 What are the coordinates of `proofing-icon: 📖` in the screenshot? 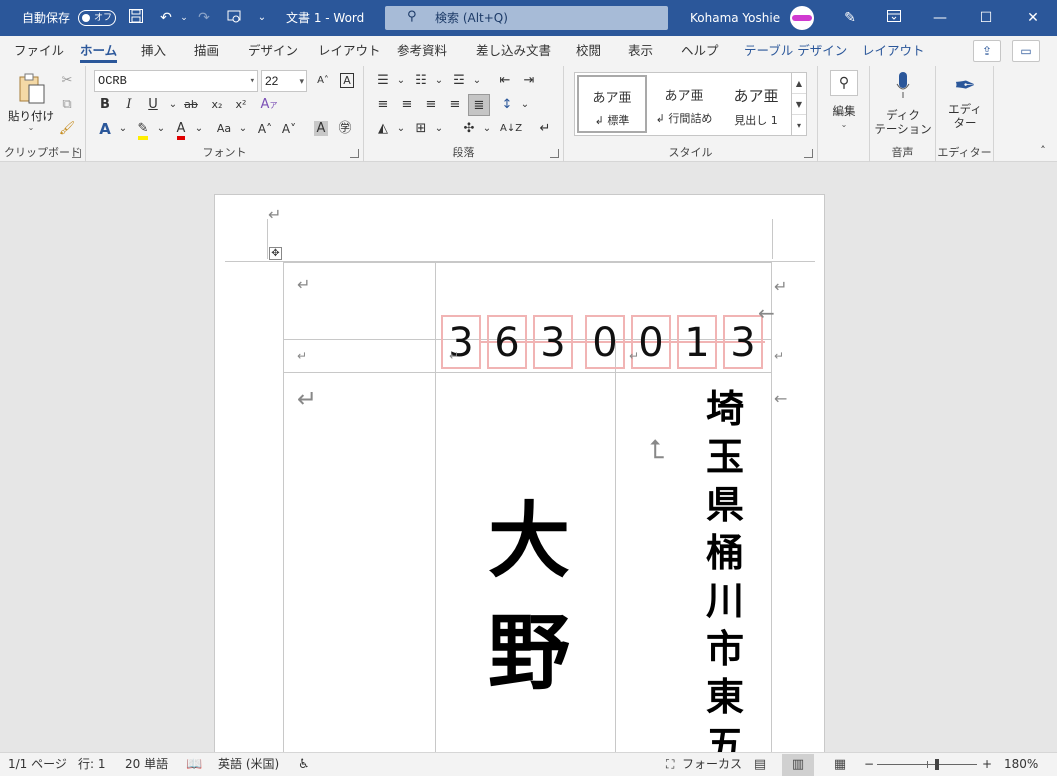 It's located at (194, 764).